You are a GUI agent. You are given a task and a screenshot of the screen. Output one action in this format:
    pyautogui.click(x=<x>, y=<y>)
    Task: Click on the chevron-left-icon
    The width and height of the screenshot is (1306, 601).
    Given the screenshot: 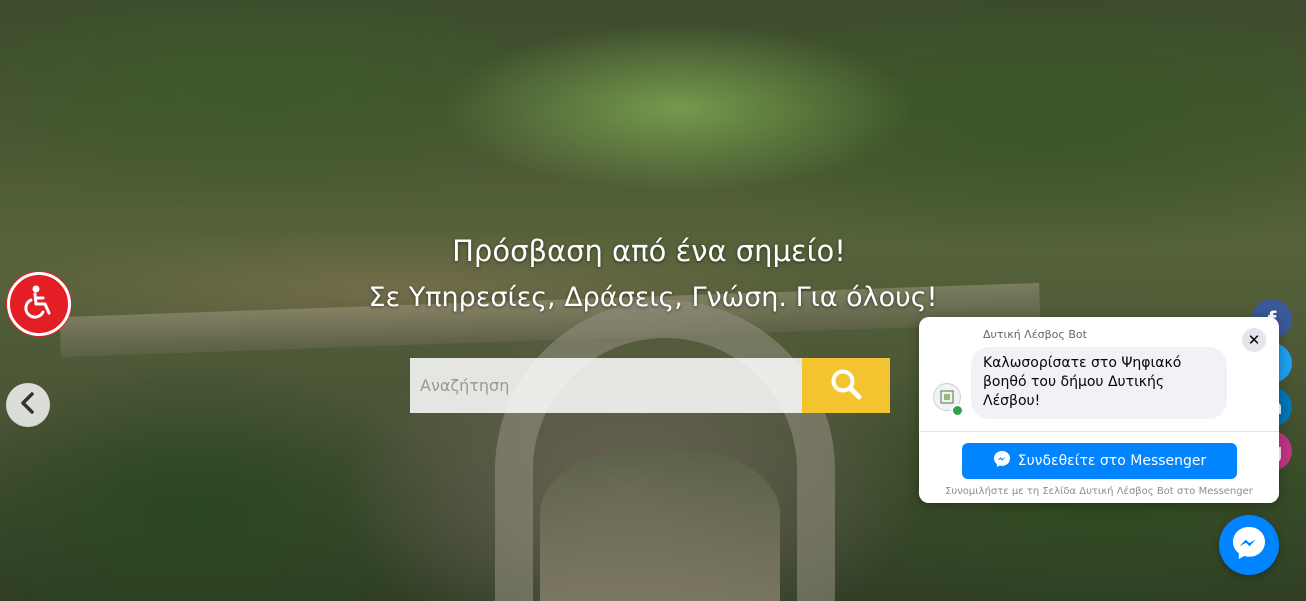 What is the action you would take?
    pyautogui.click(x=28, y=405)
    